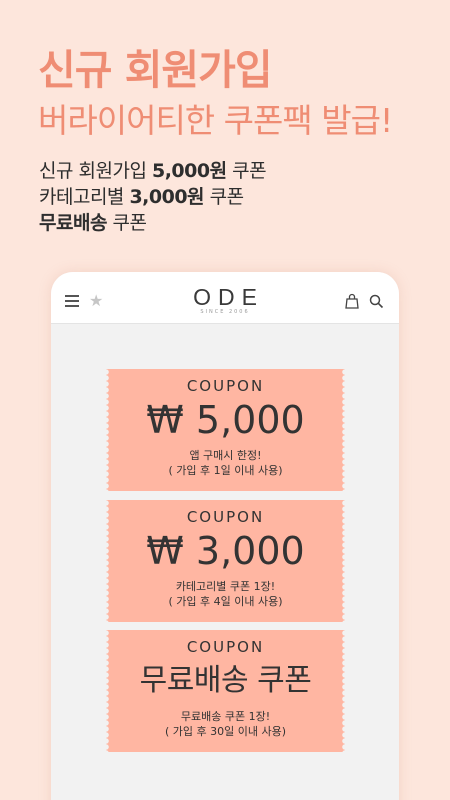 The height and width of the screenshot is (800, 450). I want to click on benefit-item: 신규 회원가입 5,000원 쿠폰, so click(153, 171).